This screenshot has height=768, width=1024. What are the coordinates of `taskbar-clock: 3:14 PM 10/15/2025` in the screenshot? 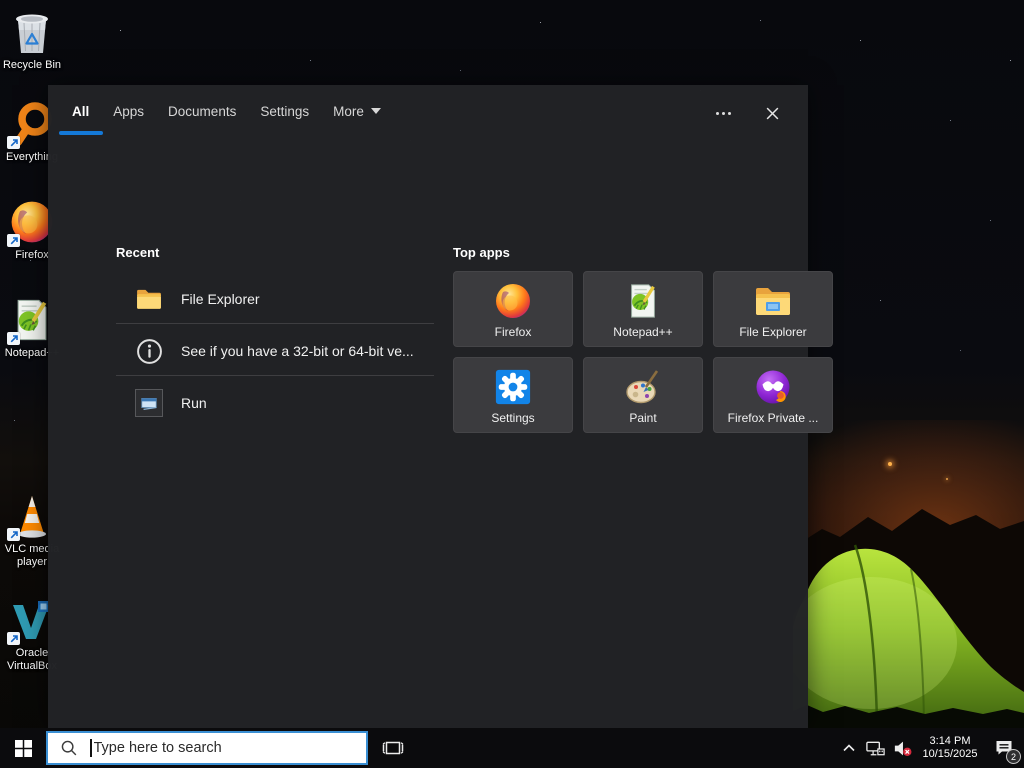 It's located at (950, 748).